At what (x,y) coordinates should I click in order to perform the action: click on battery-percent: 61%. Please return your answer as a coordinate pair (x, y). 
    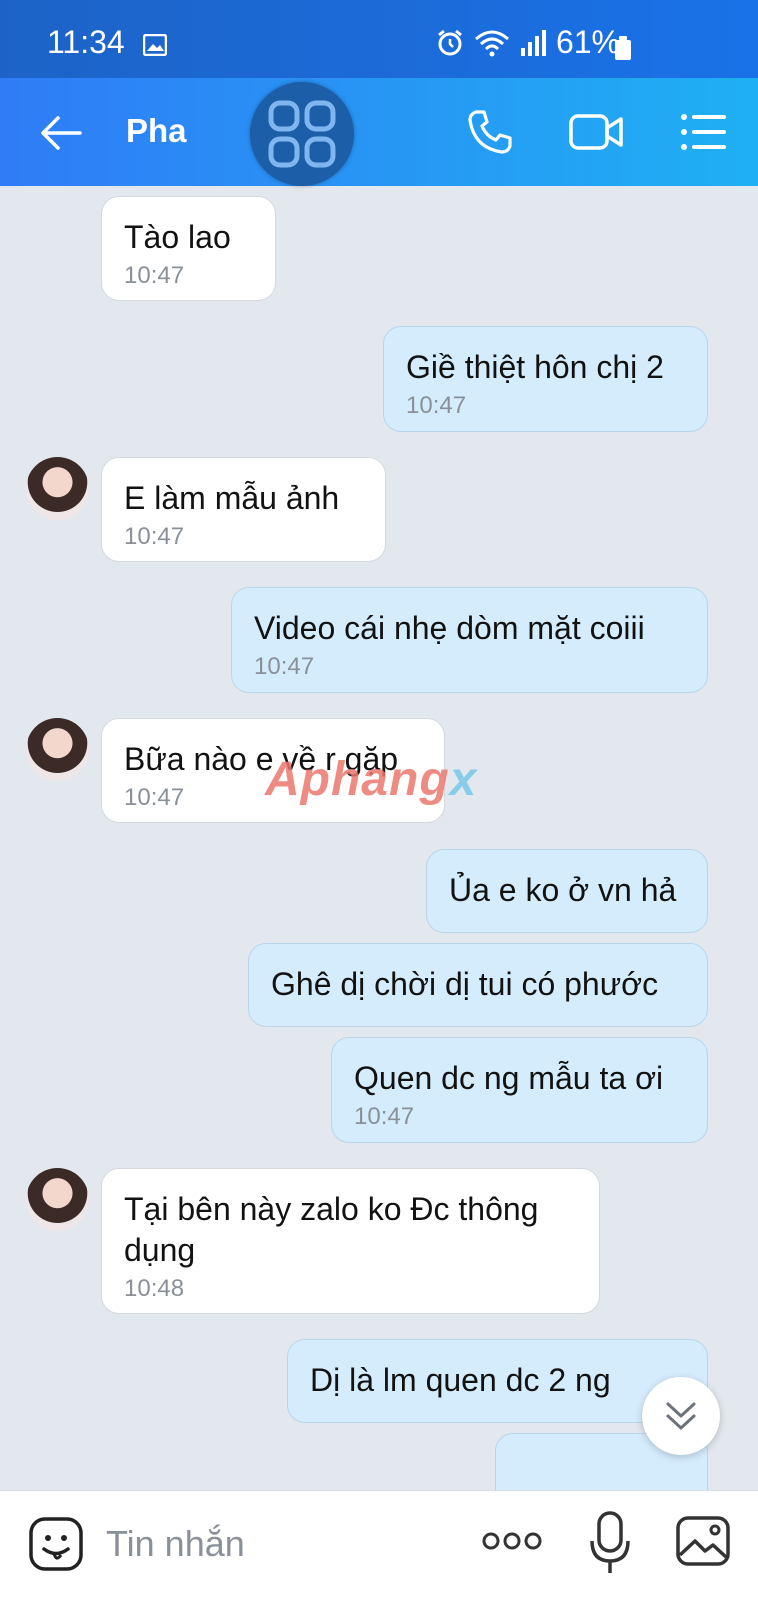
    Looking at the image, I should click on (587, 42).